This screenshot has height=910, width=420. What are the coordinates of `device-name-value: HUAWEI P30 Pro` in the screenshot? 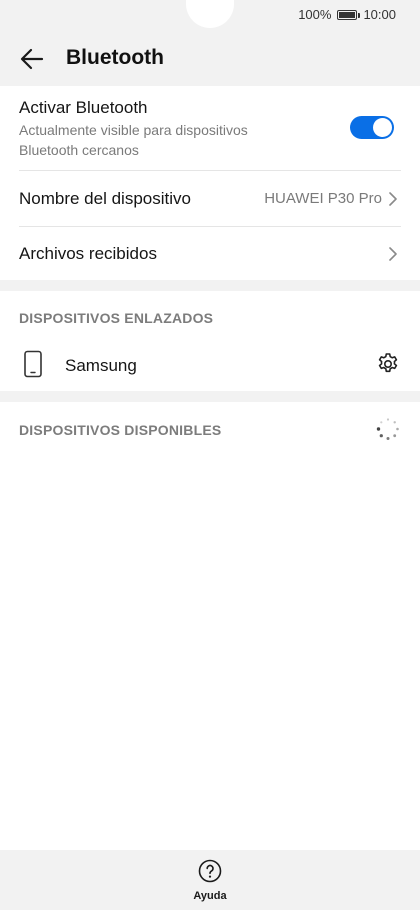 It's located at (323, 198).